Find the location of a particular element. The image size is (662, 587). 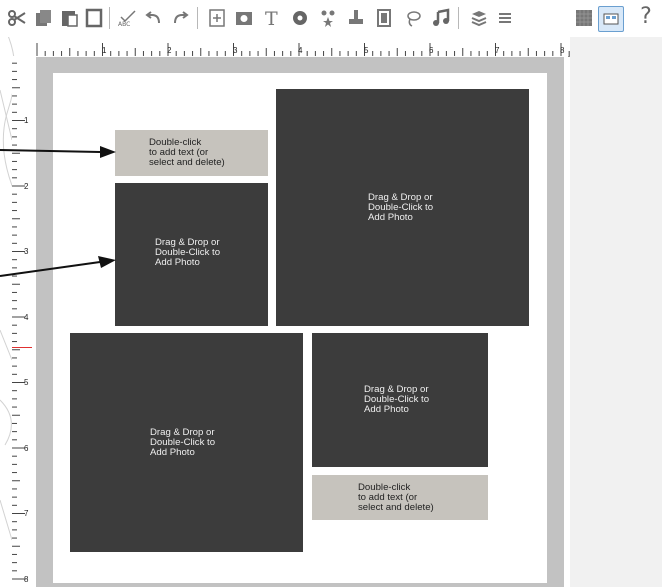

grid-icon is located at coordinates (584, 18).